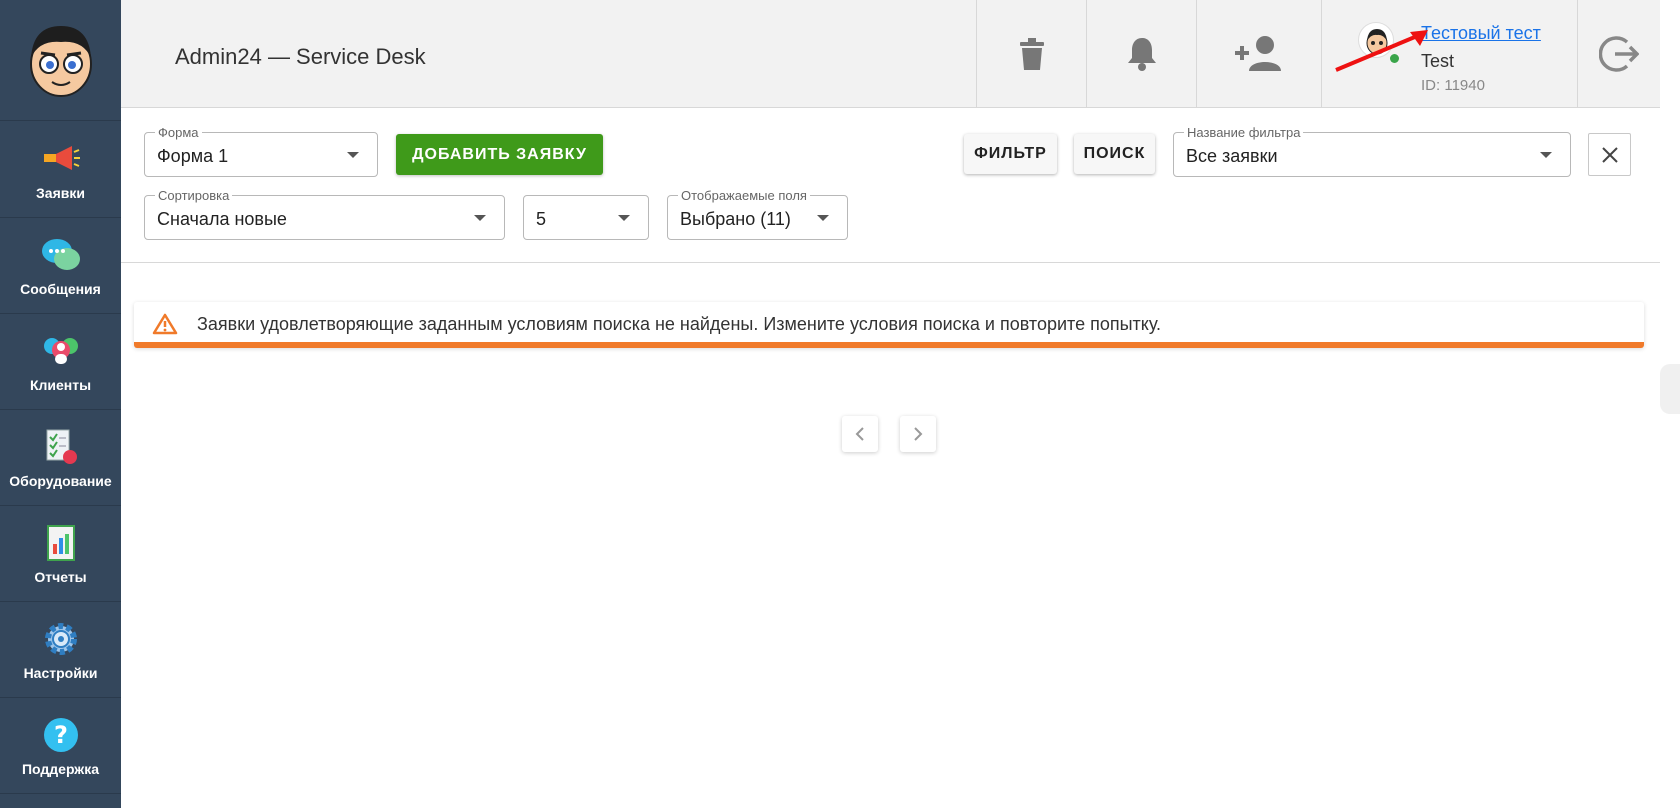  I want to click on sidebar-item-support: ? Поддержка, so click(60, 746).